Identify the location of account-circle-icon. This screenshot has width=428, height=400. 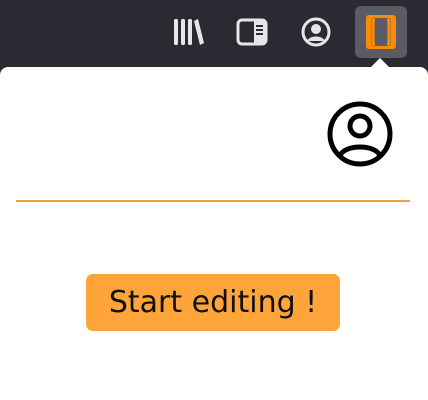
(360, 134).